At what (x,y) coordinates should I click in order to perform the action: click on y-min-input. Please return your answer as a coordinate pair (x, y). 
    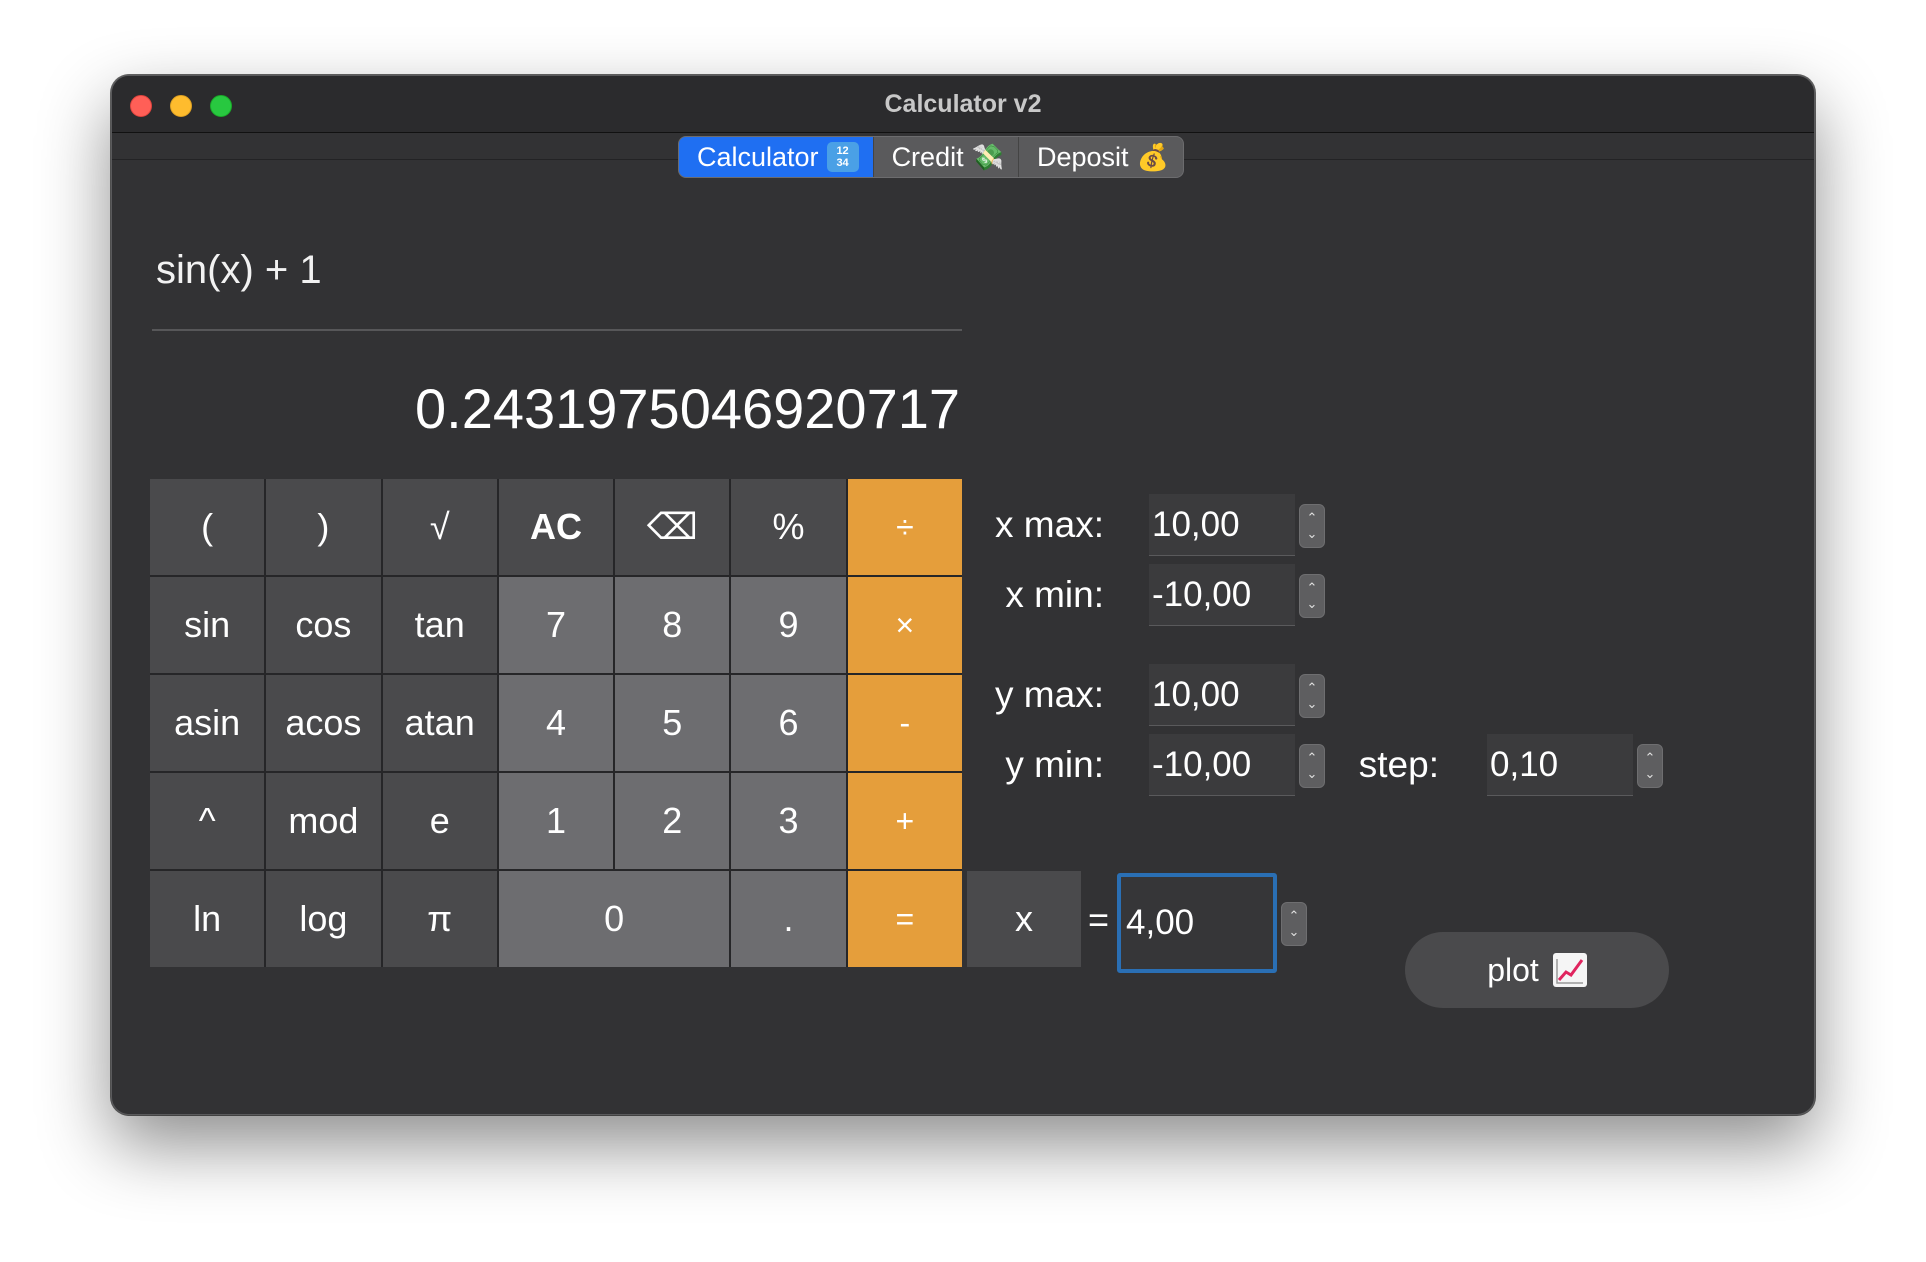
    Looking at the image, I should click on (1222, 765).